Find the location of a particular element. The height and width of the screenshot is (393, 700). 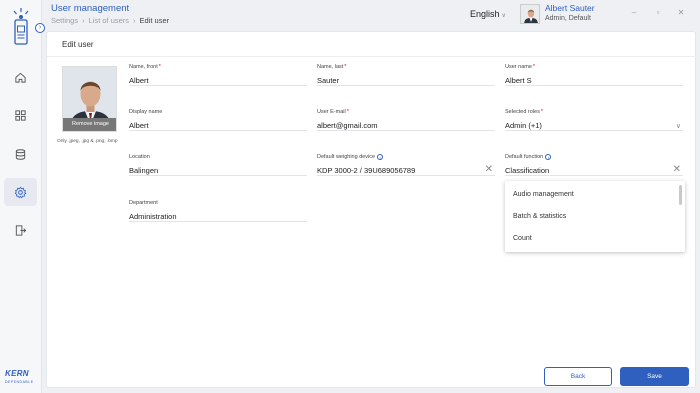

settings-icon is located at coordinates (20, 192).